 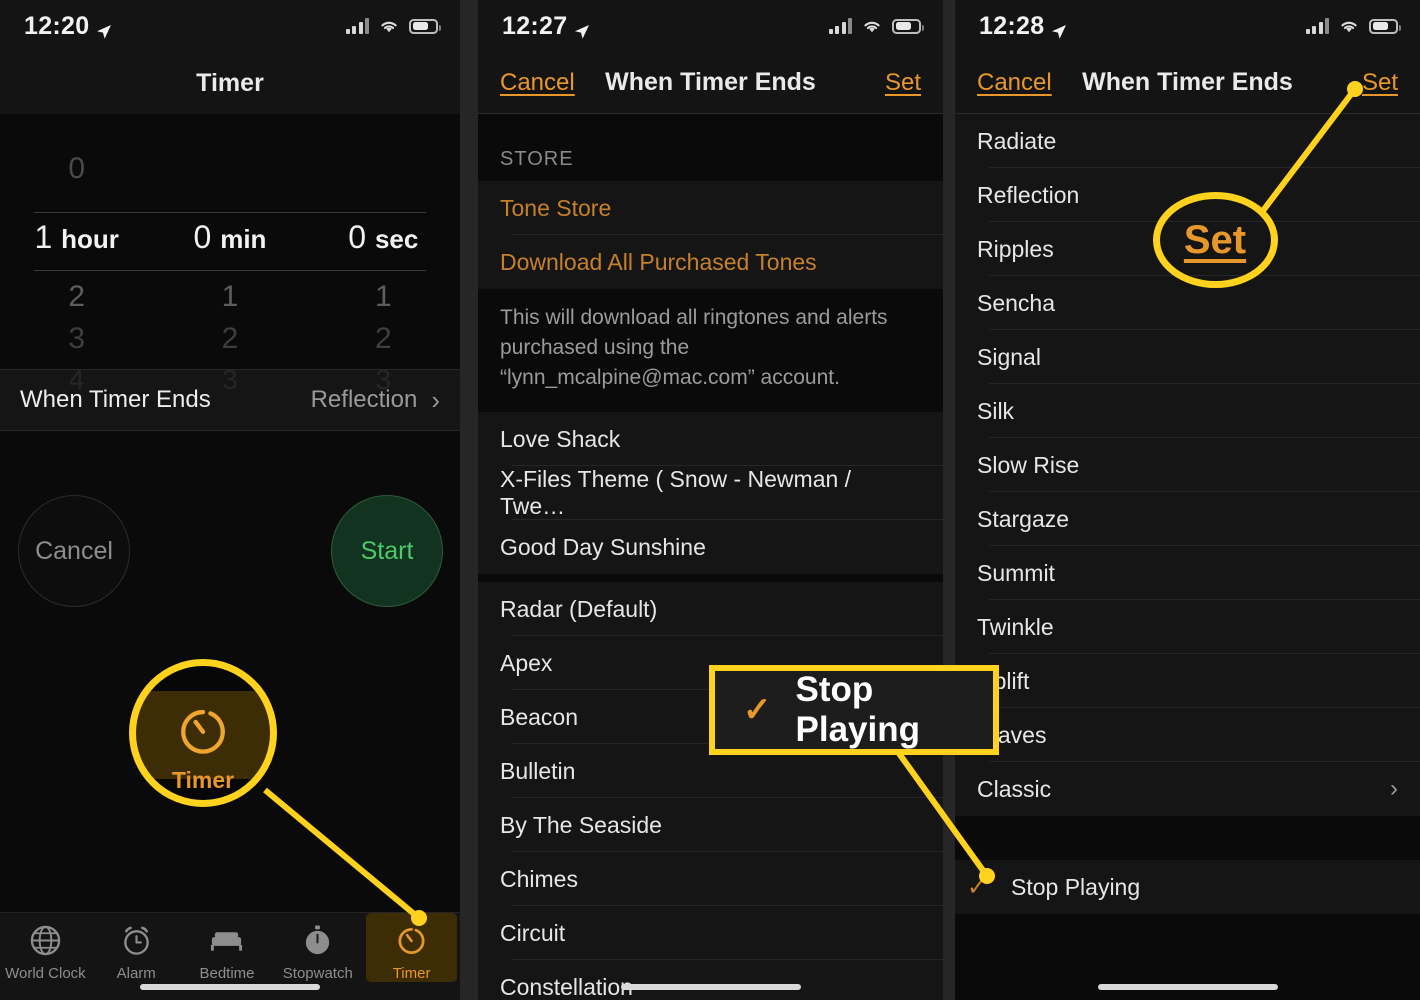 What do you see at coordinates (136, 940) in the screenshot?
I see `alarm-clock-icon` at bounding box center [136, 940].